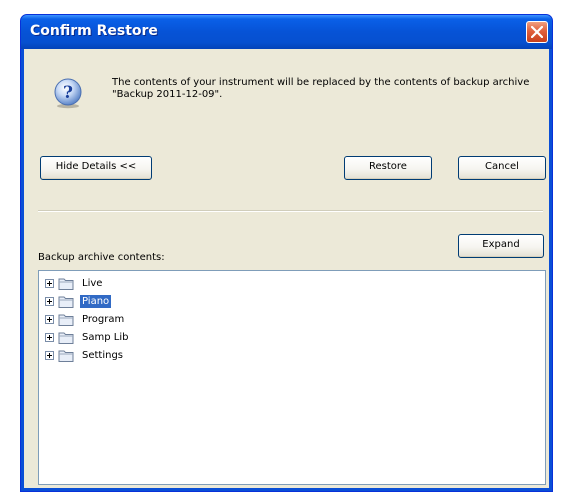 This screenshot has height=500, width=568. I want to click on cancel-button: Cancel, so click(502, 168).